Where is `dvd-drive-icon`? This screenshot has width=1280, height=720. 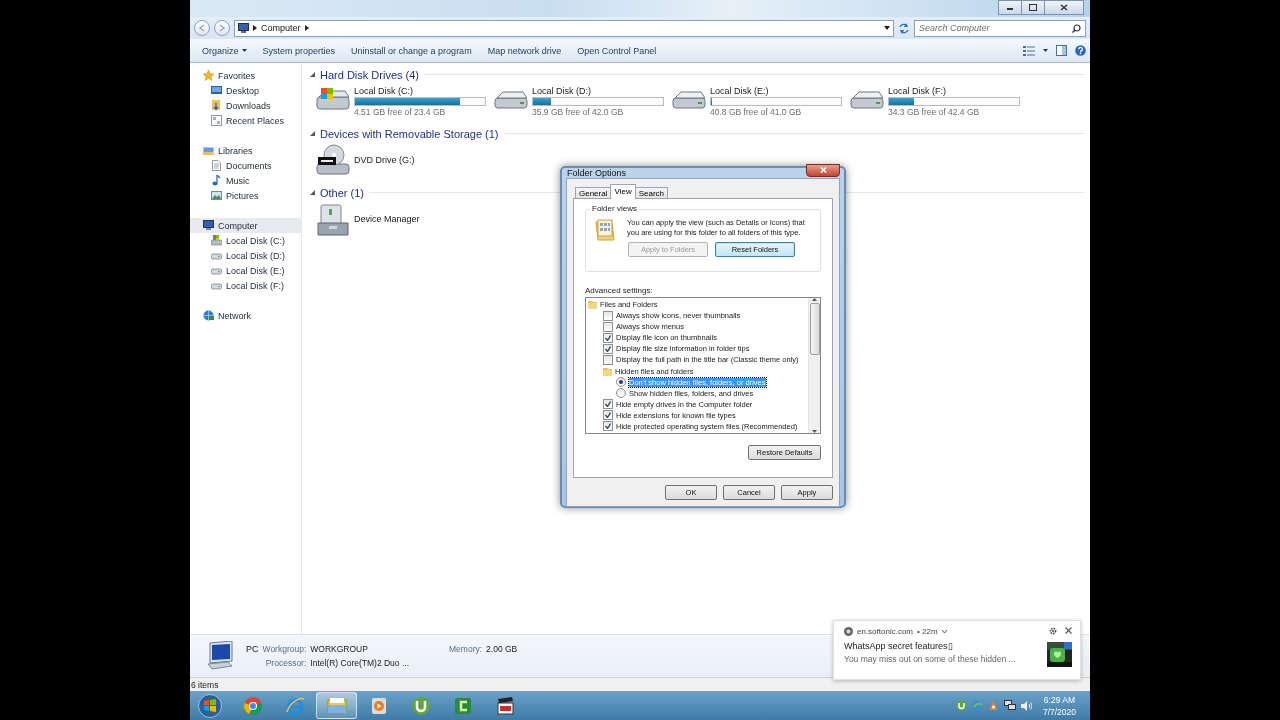 dvd-drive-icon is located at coordinates (333, 160).